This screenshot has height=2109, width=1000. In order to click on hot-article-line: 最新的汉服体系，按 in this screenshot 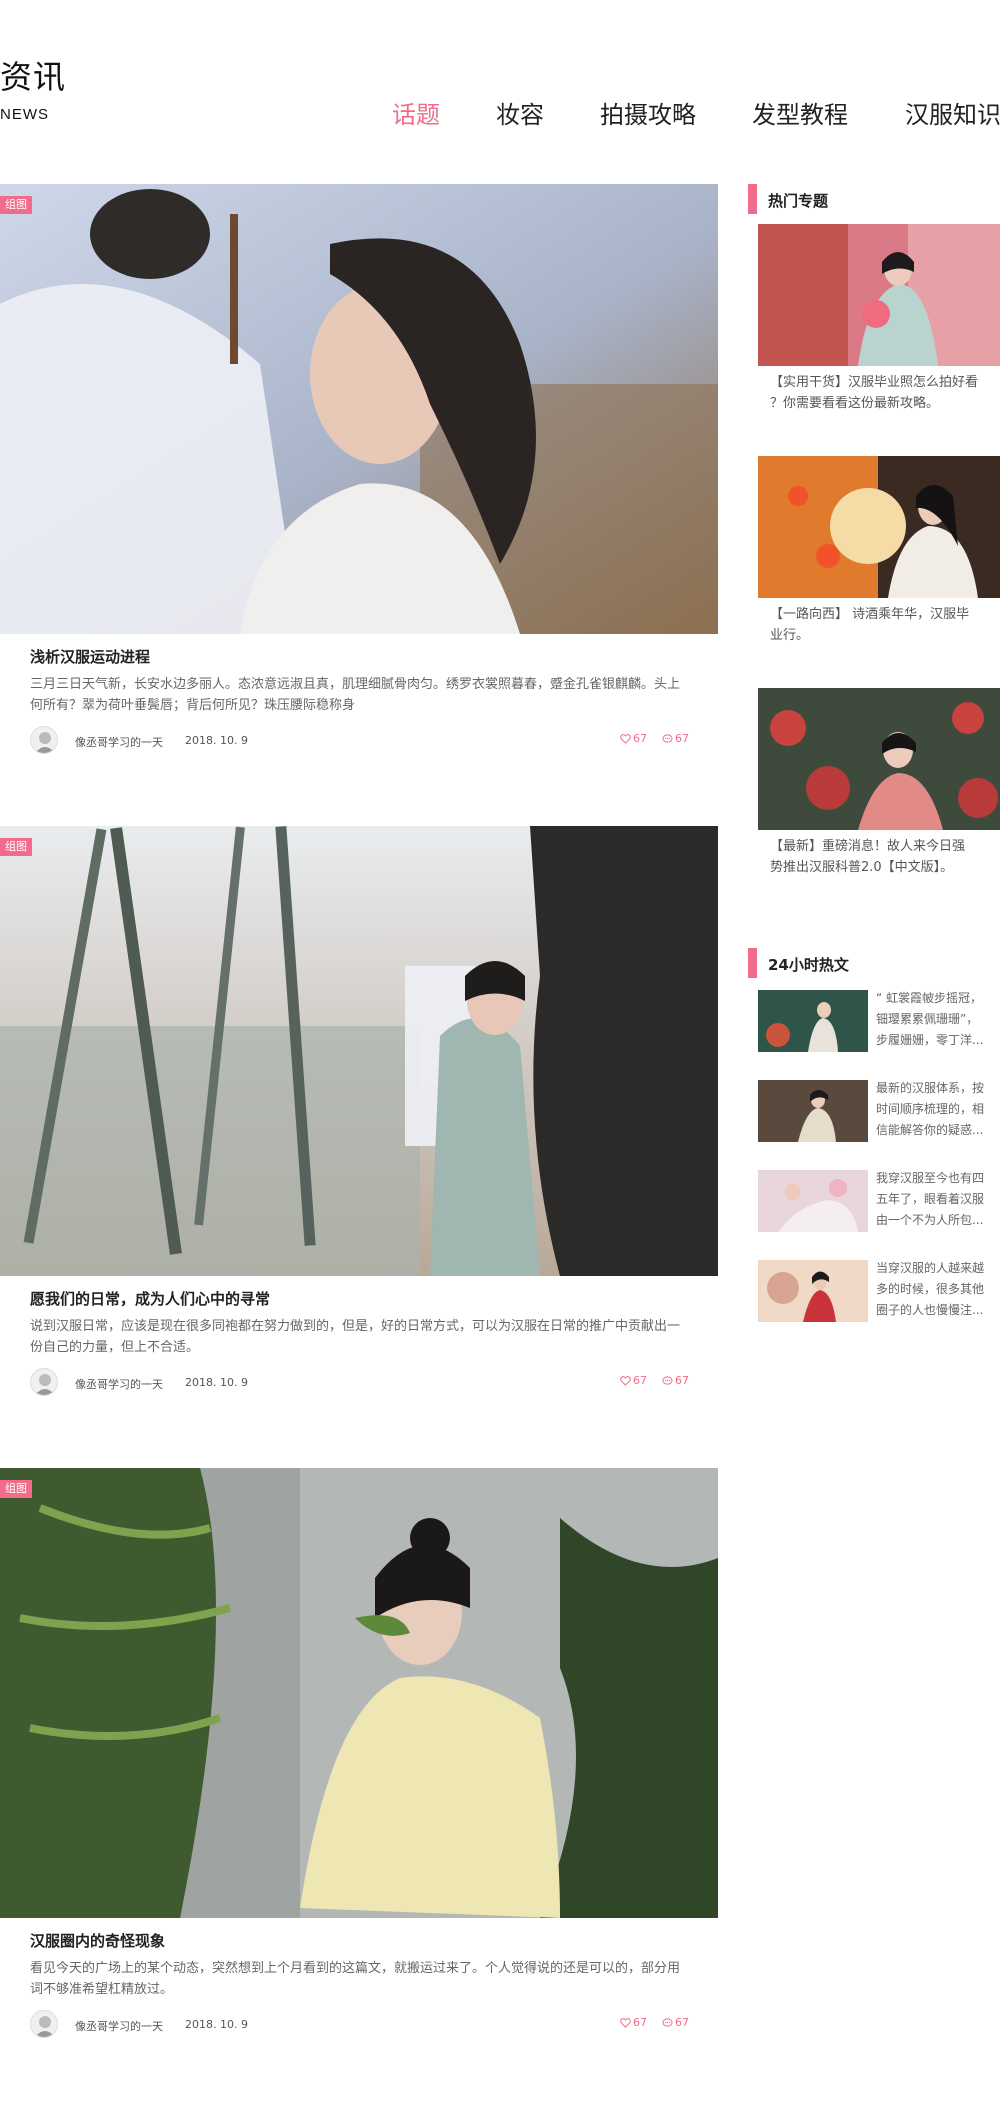, I will do `click(930, 1088)`.